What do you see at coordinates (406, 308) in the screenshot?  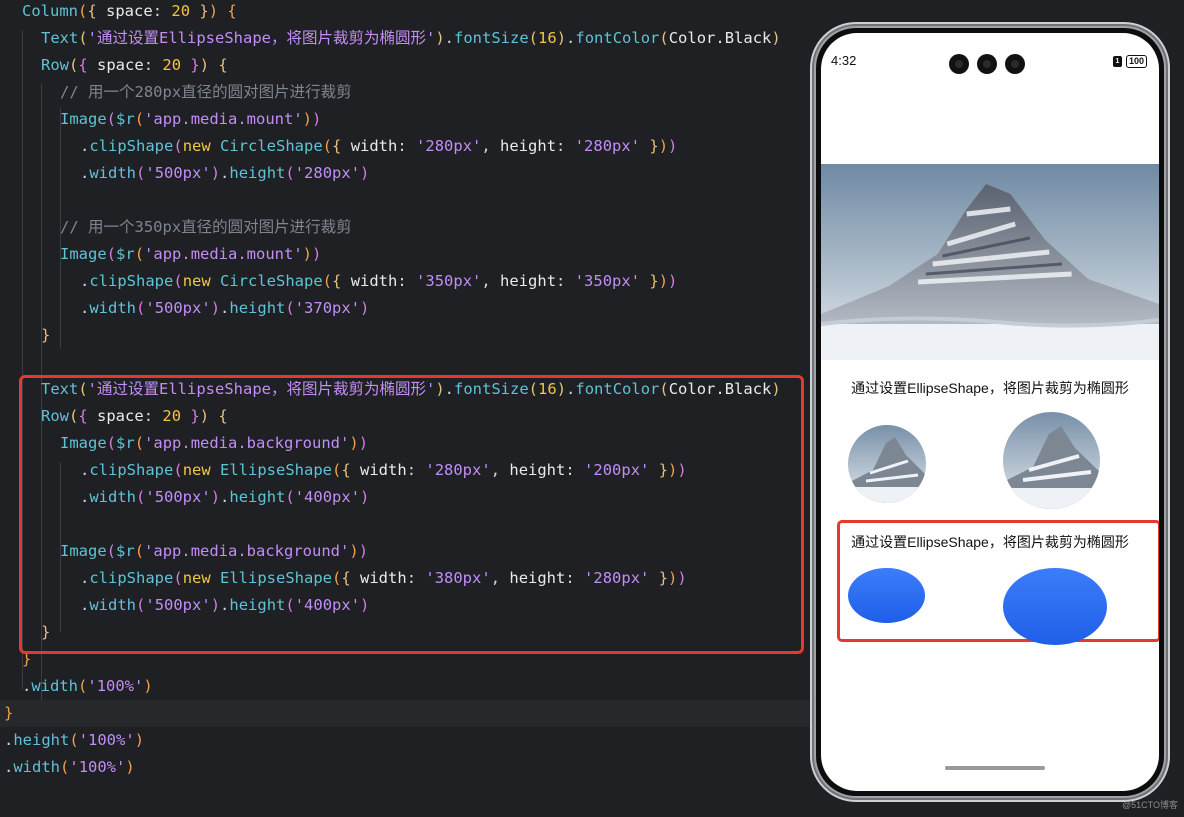 I see `code-line: .width('500px').height('370px')` at bounding box center [406, 308].